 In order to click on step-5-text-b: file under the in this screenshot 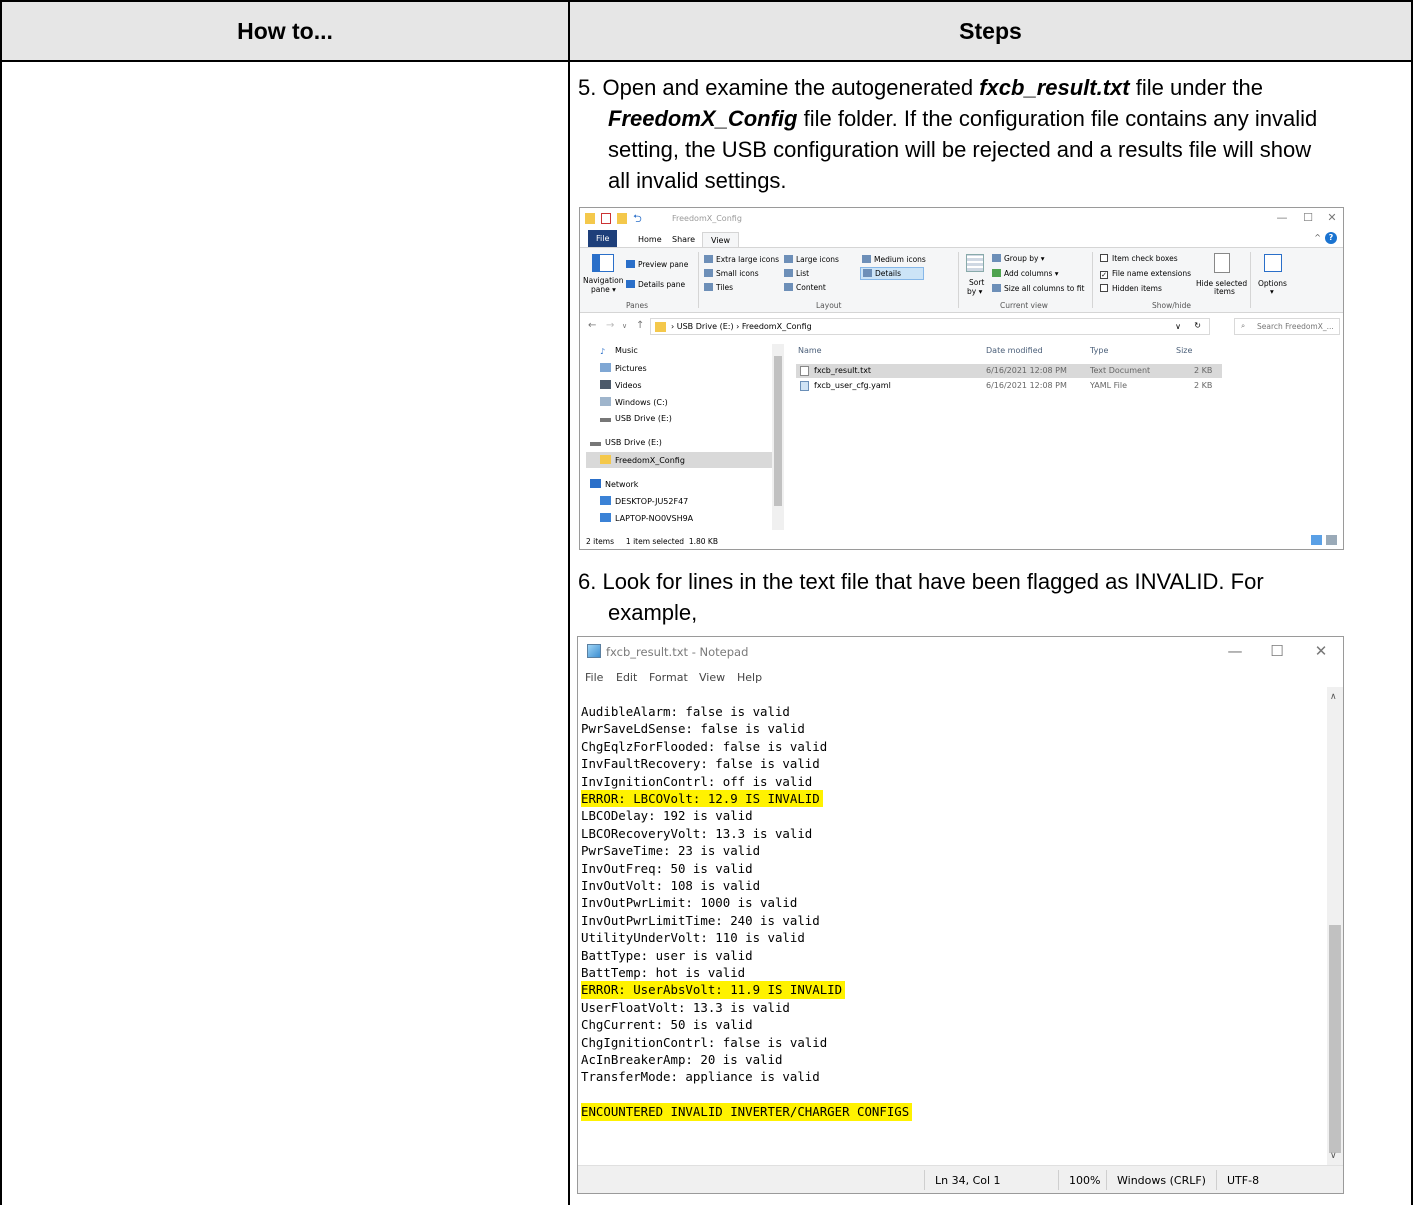, I will do `click(1199, 87)`.